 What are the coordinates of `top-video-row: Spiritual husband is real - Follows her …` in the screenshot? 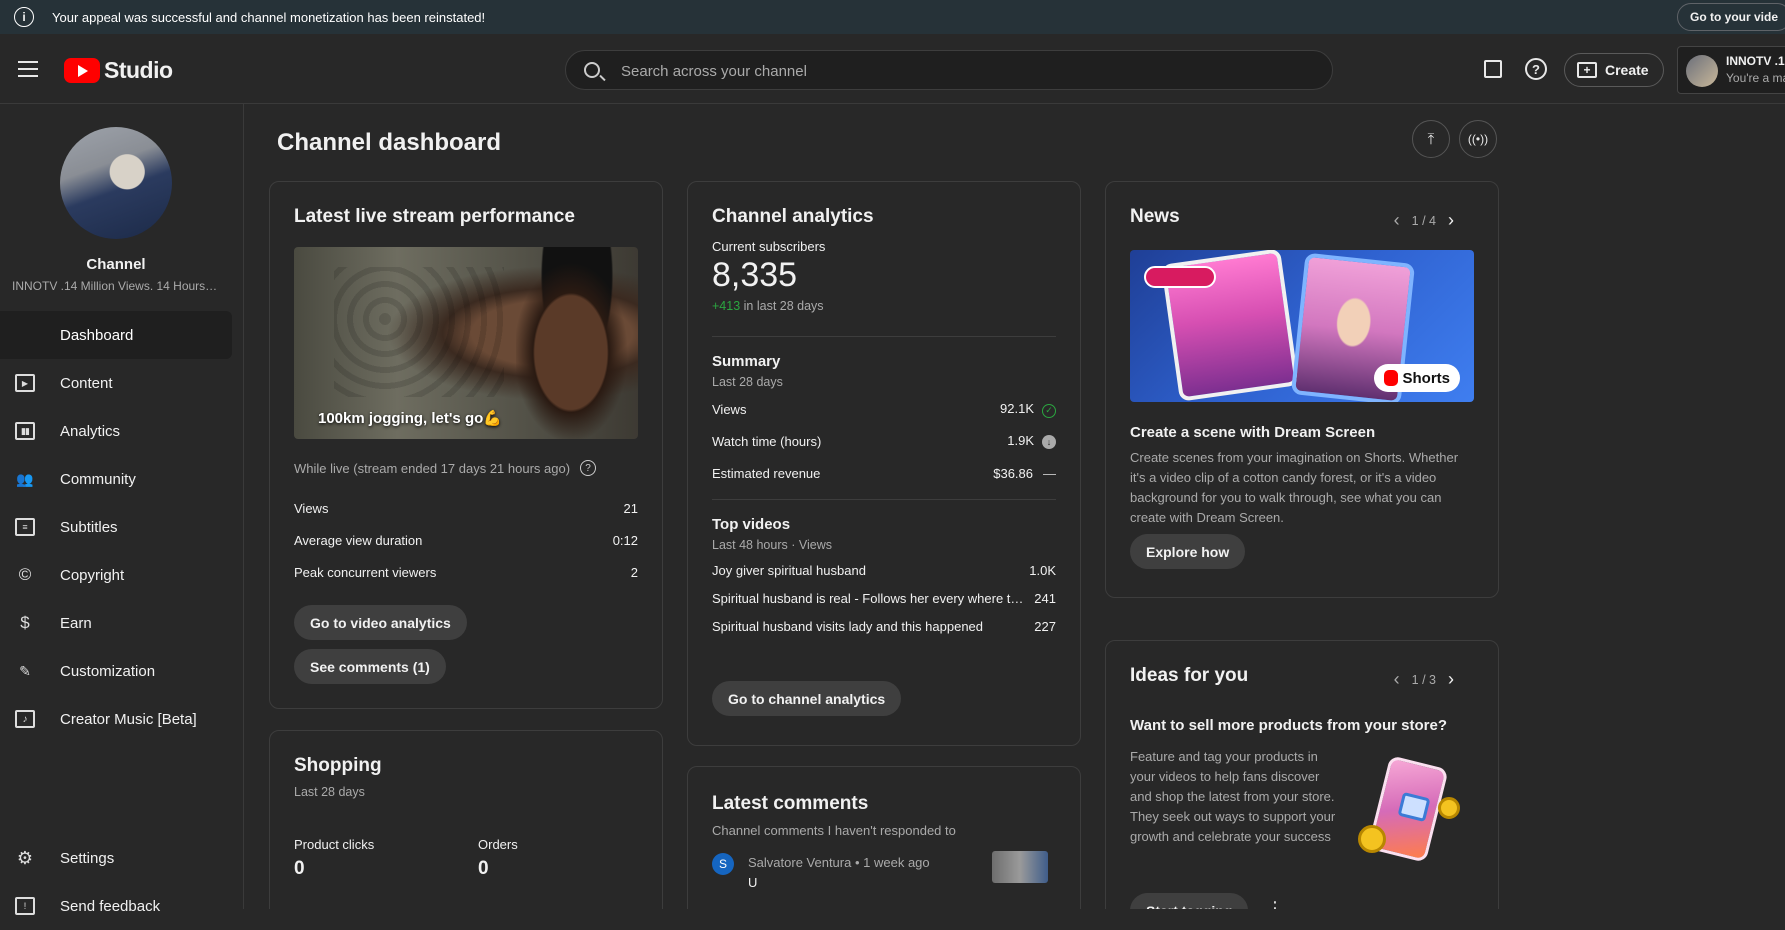 It's located at (884, 598).